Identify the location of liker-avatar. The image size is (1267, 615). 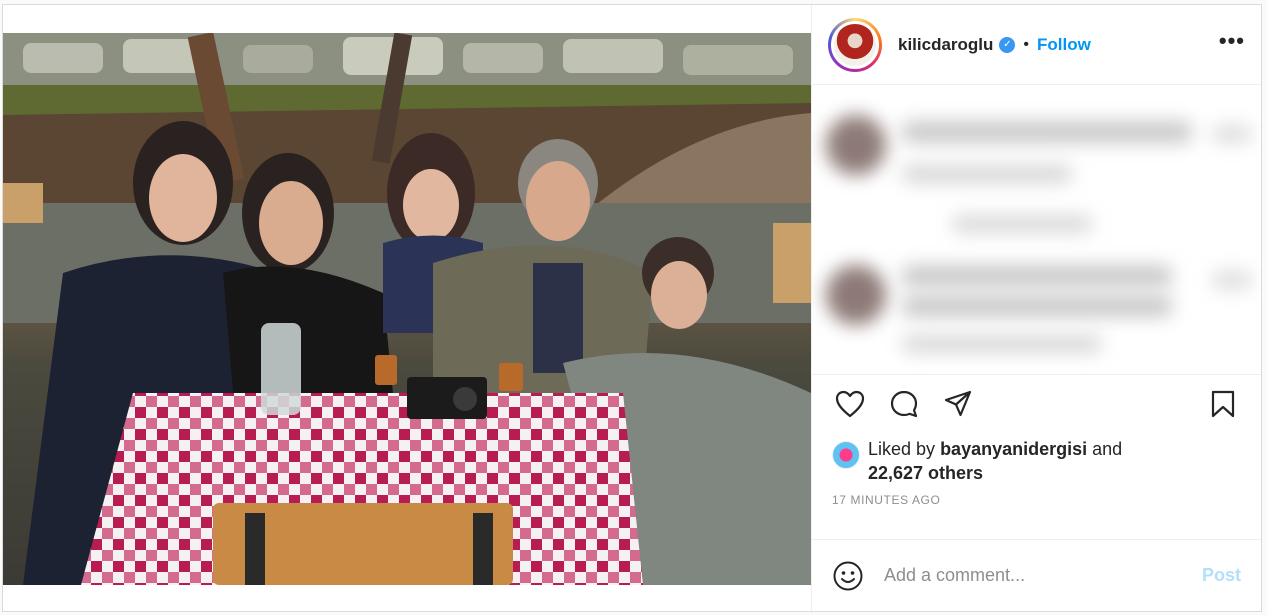
(846, 455).